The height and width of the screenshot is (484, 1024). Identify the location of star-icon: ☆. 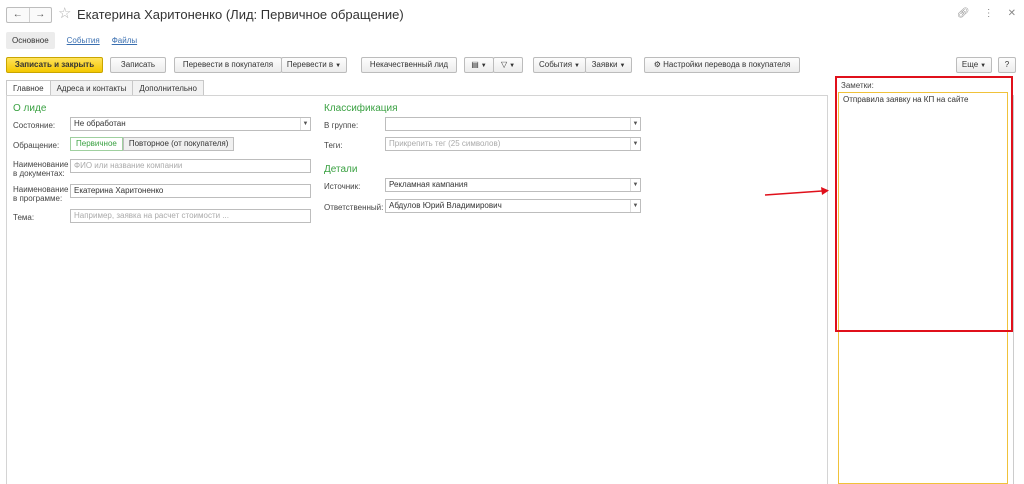
(64, 13).